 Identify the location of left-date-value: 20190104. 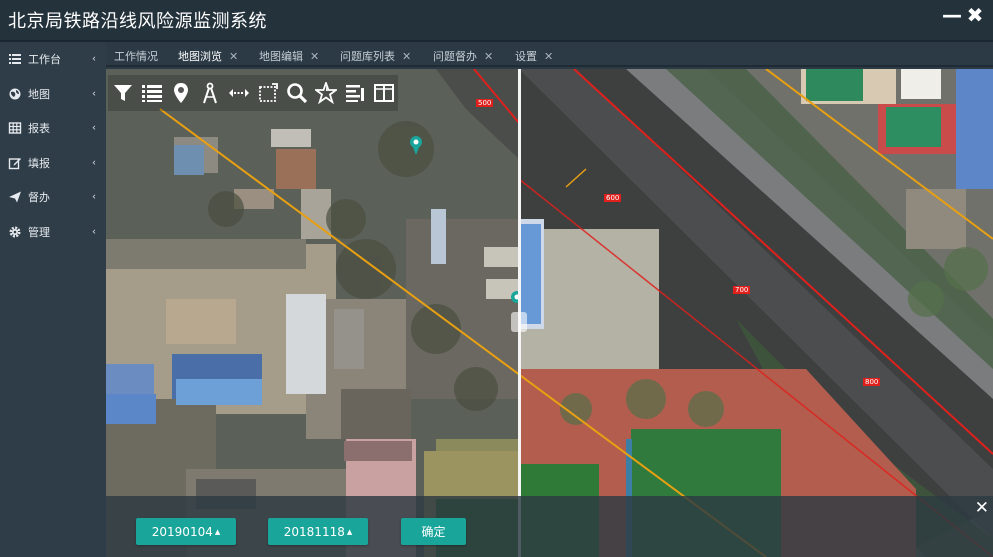
(182, 531).